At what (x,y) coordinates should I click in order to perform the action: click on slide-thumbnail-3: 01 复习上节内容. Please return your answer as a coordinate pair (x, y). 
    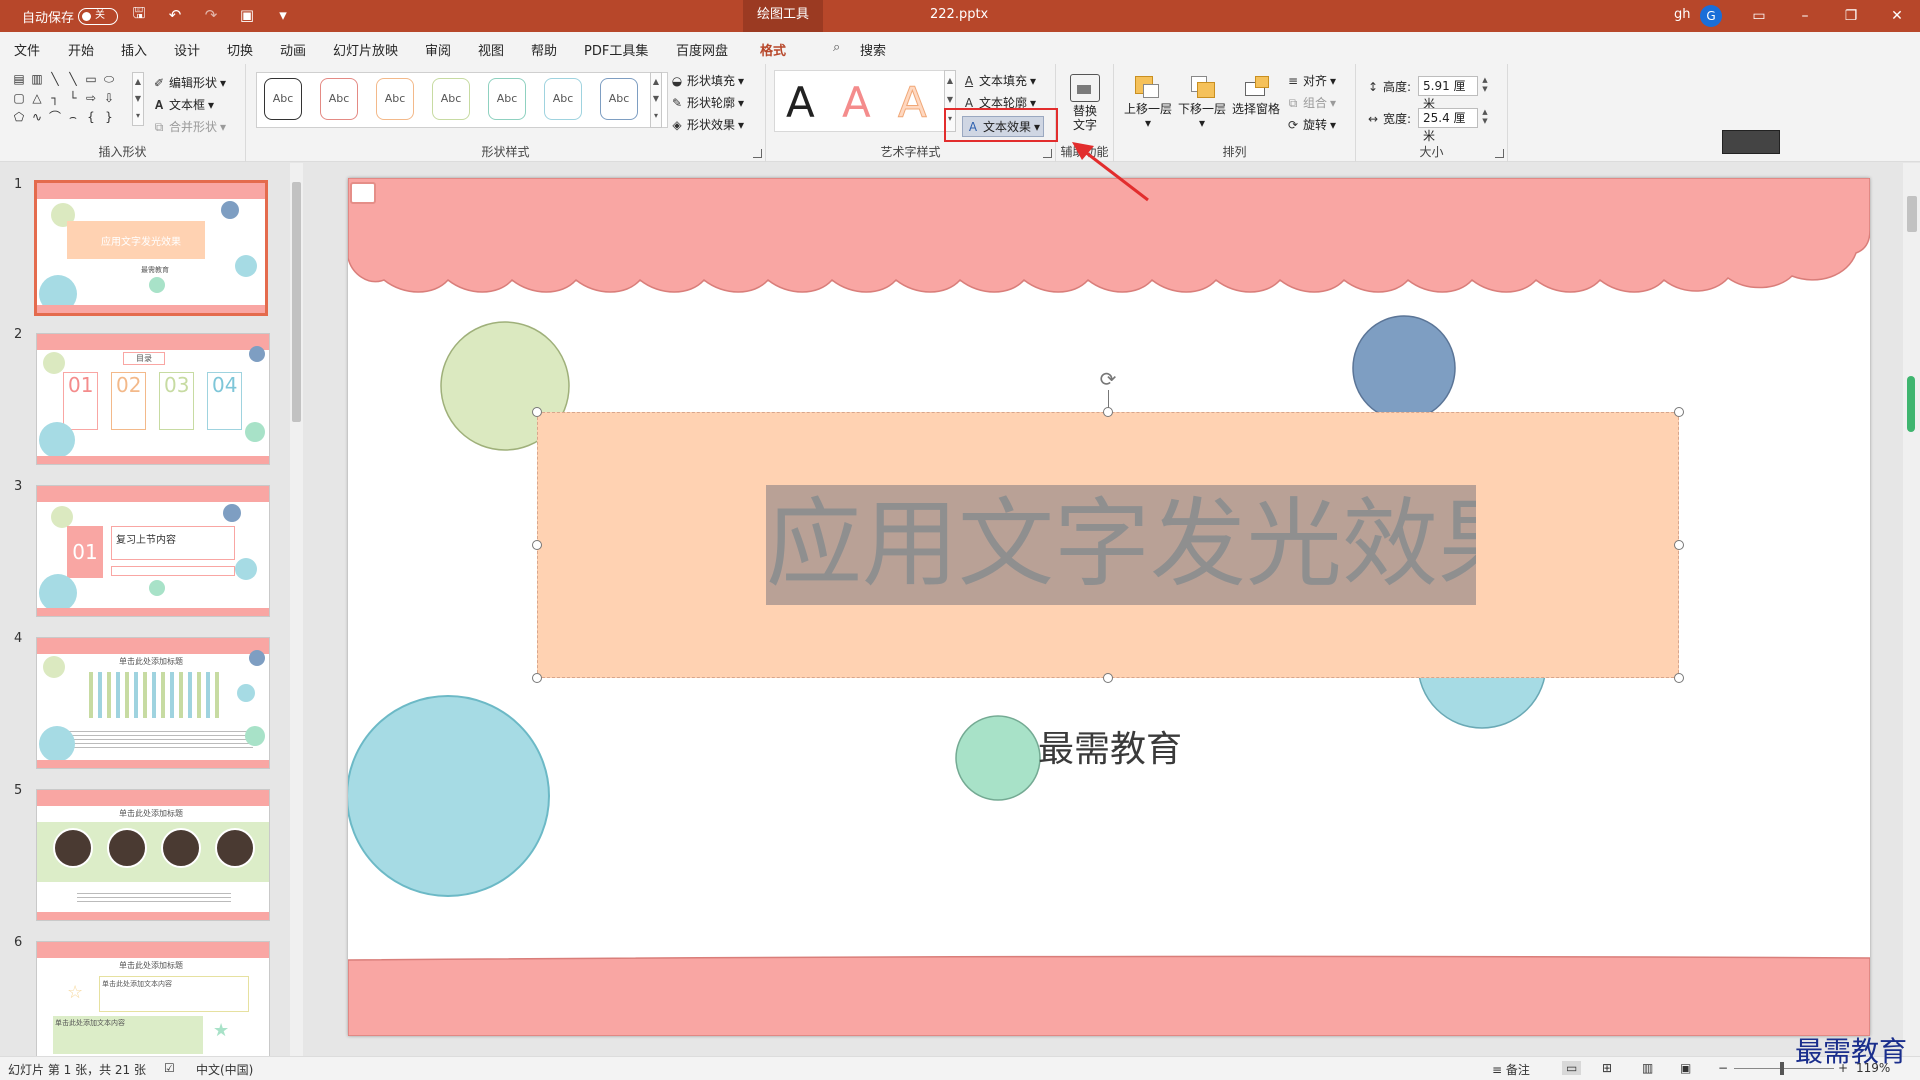
    Looking at the image, I should click on (153, 551).